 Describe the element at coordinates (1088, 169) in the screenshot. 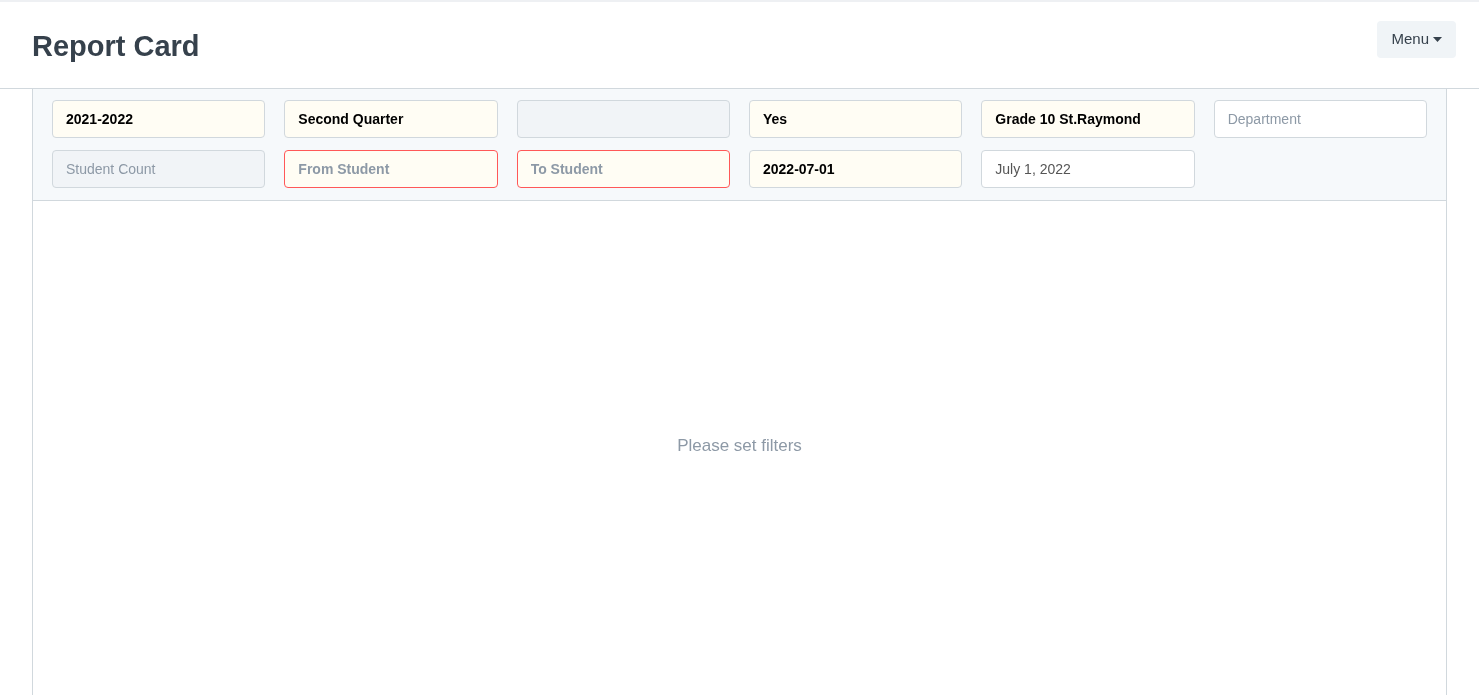

I see `filter-field: July 1, 2022` at that location.